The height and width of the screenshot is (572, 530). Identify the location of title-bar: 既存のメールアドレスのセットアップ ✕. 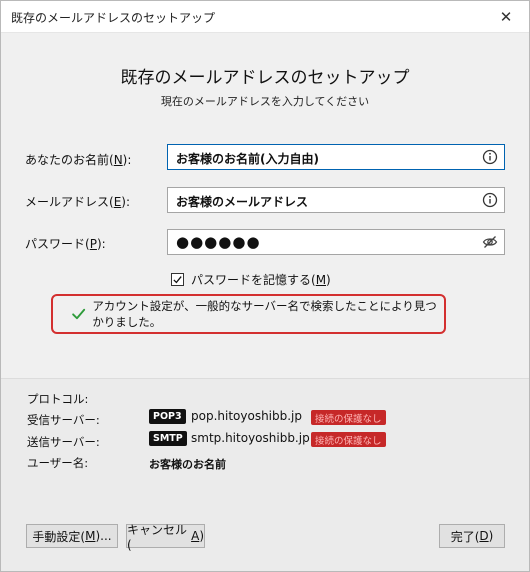
(265, 17).